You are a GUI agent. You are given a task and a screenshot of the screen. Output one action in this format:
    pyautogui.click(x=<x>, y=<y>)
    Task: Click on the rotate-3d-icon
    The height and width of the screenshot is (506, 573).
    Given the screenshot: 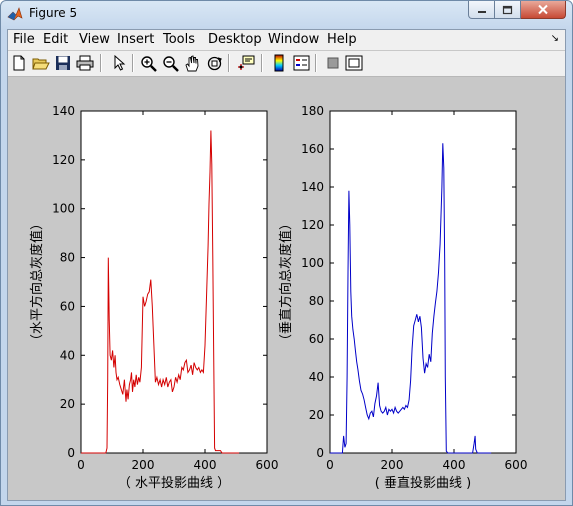 What is the action you would take?
    pyautogui.click(x=214, y=63)
    